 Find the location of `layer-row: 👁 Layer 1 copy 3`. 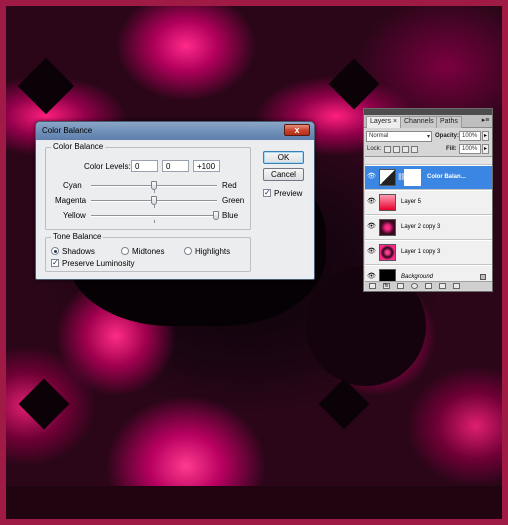

layer-row: 👁 Layer 1 copy 3 is located at coordinates (428, 253).